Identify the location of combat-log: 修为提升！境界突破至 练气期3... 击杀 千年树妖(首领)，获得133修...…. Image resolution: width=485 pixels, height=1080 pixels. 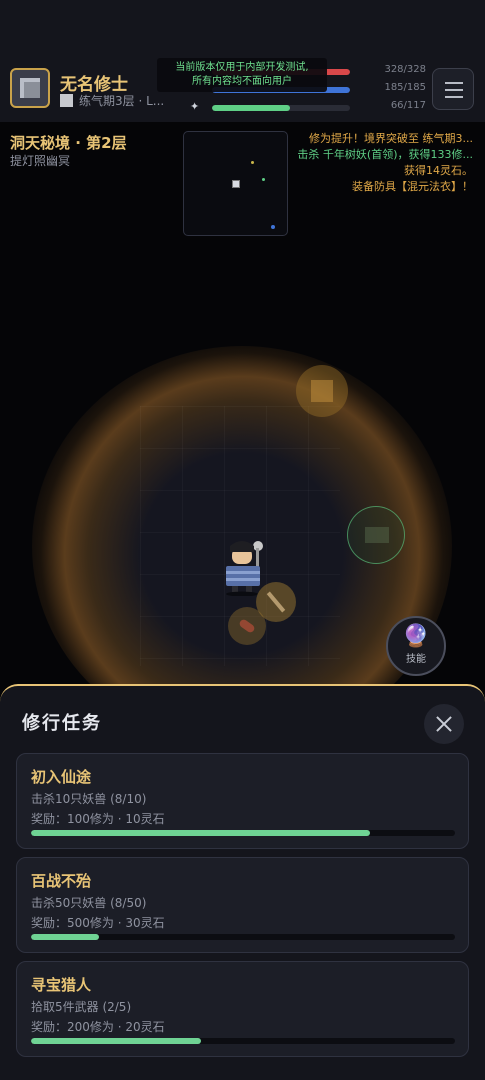
(380, 163).